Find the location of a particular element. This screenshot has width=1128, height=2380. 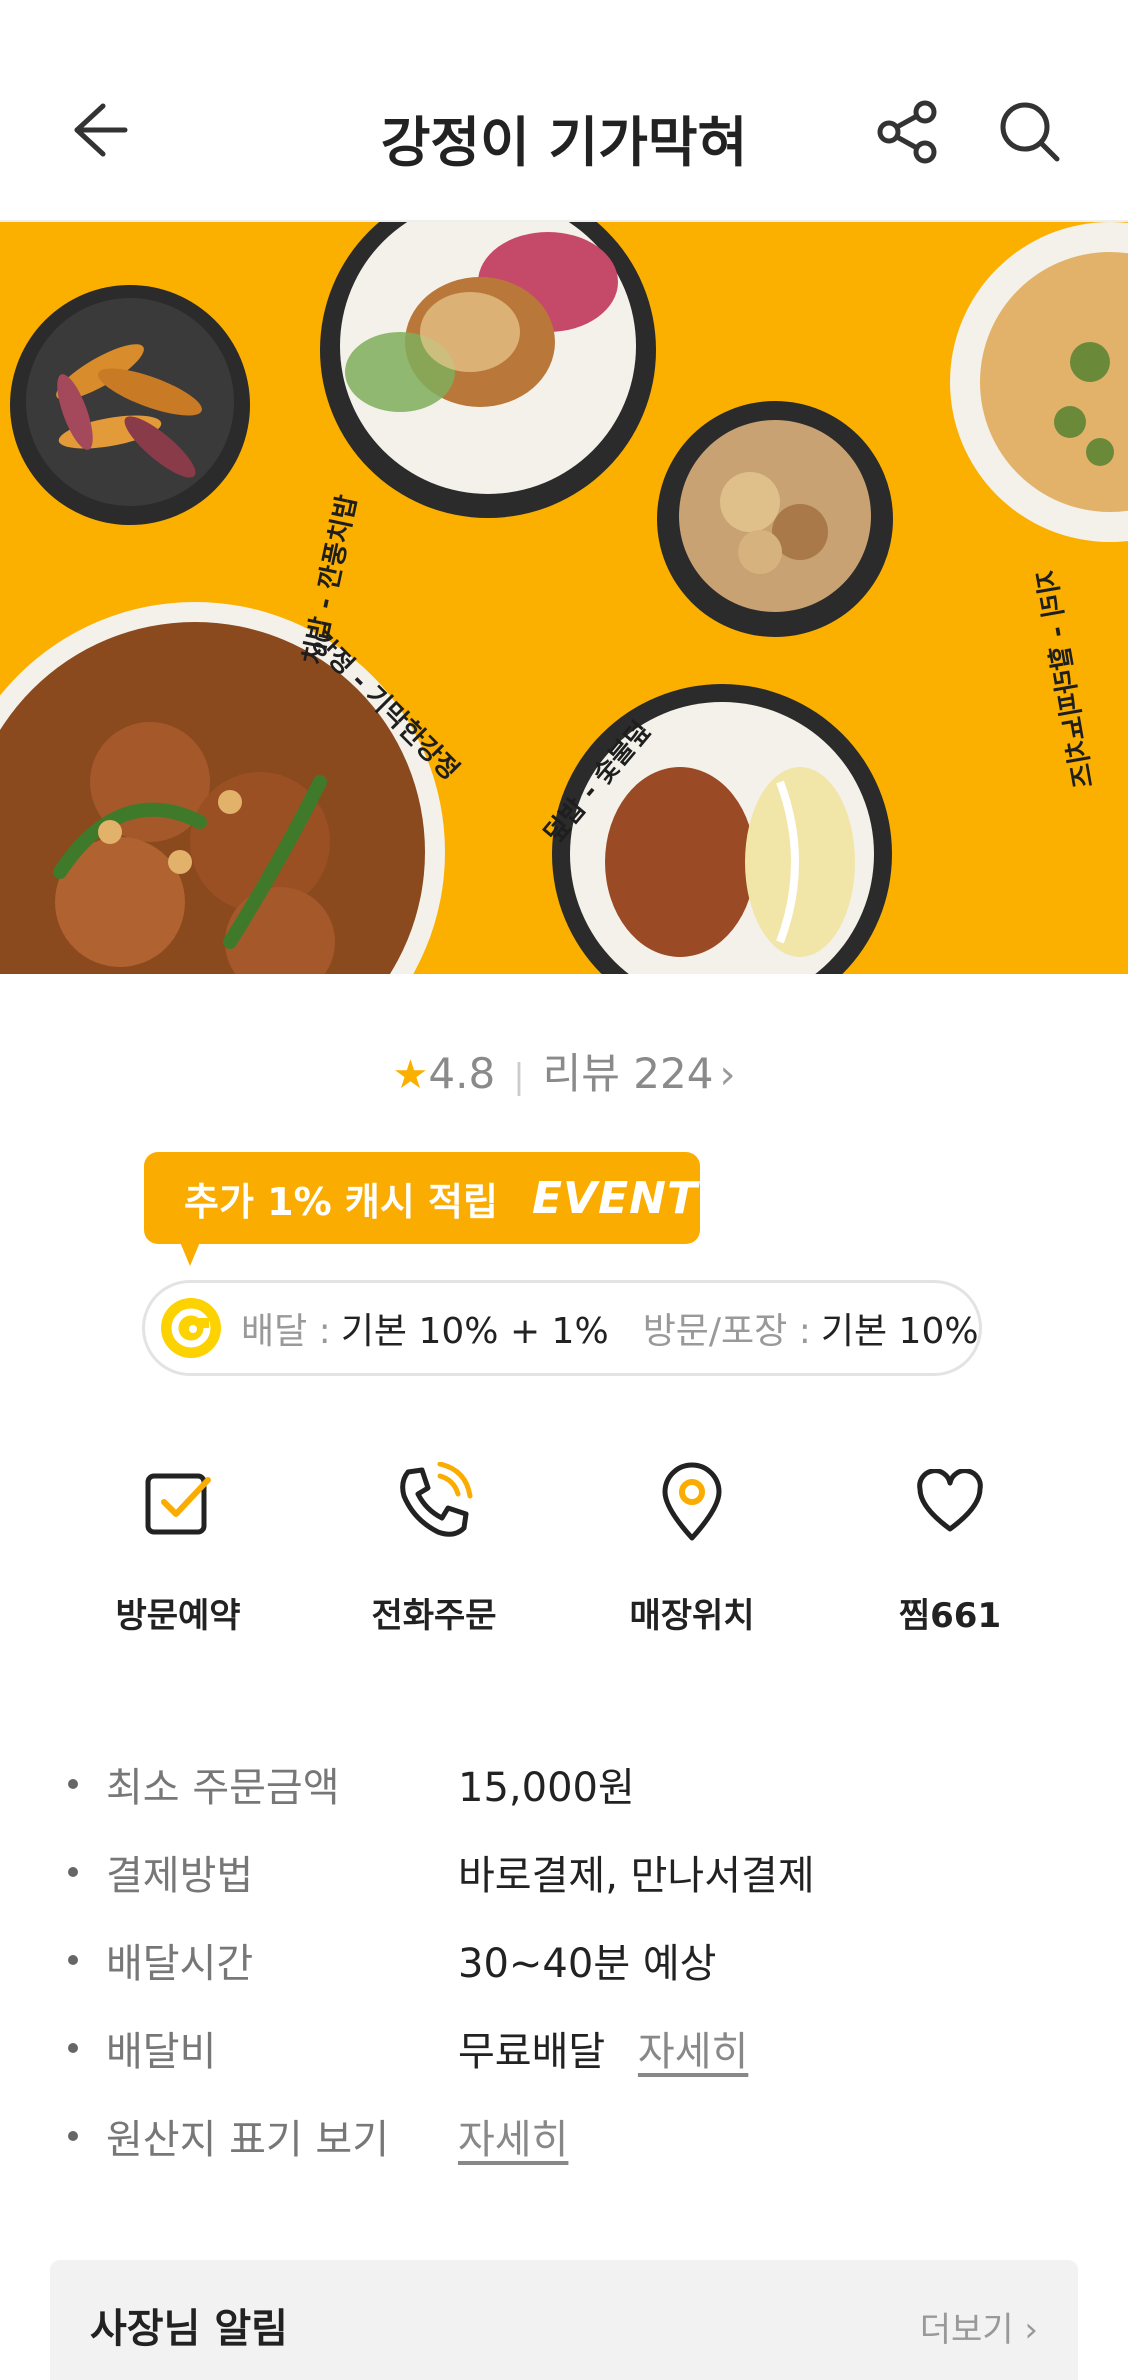

event-tag: EVENT is located at coordinates (614, 1198).